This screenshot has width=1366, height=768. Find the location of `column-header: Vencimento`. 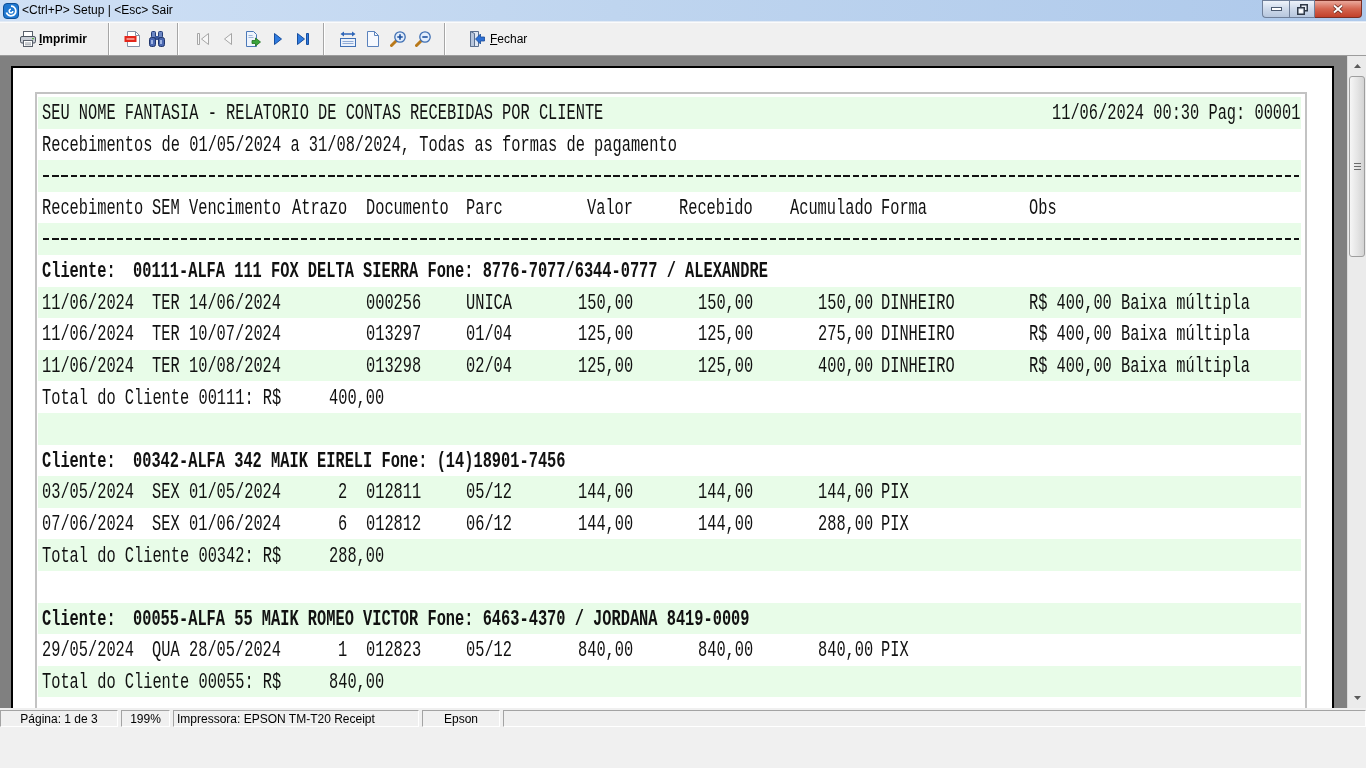

column-header: Vencimento is located at coordinates (235, 209).